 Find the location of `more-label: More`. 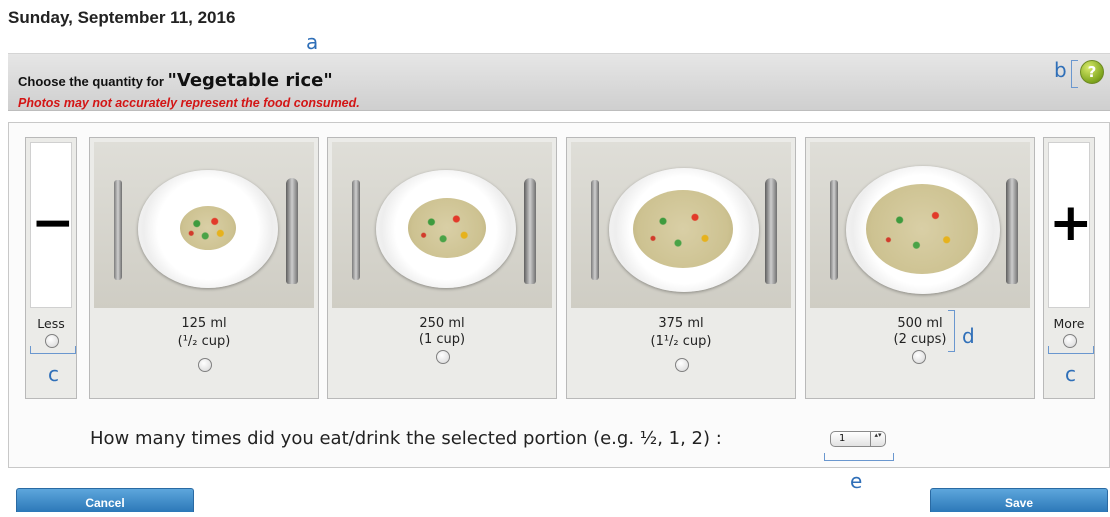

more-label: More is located at coordinates (1069, 323).